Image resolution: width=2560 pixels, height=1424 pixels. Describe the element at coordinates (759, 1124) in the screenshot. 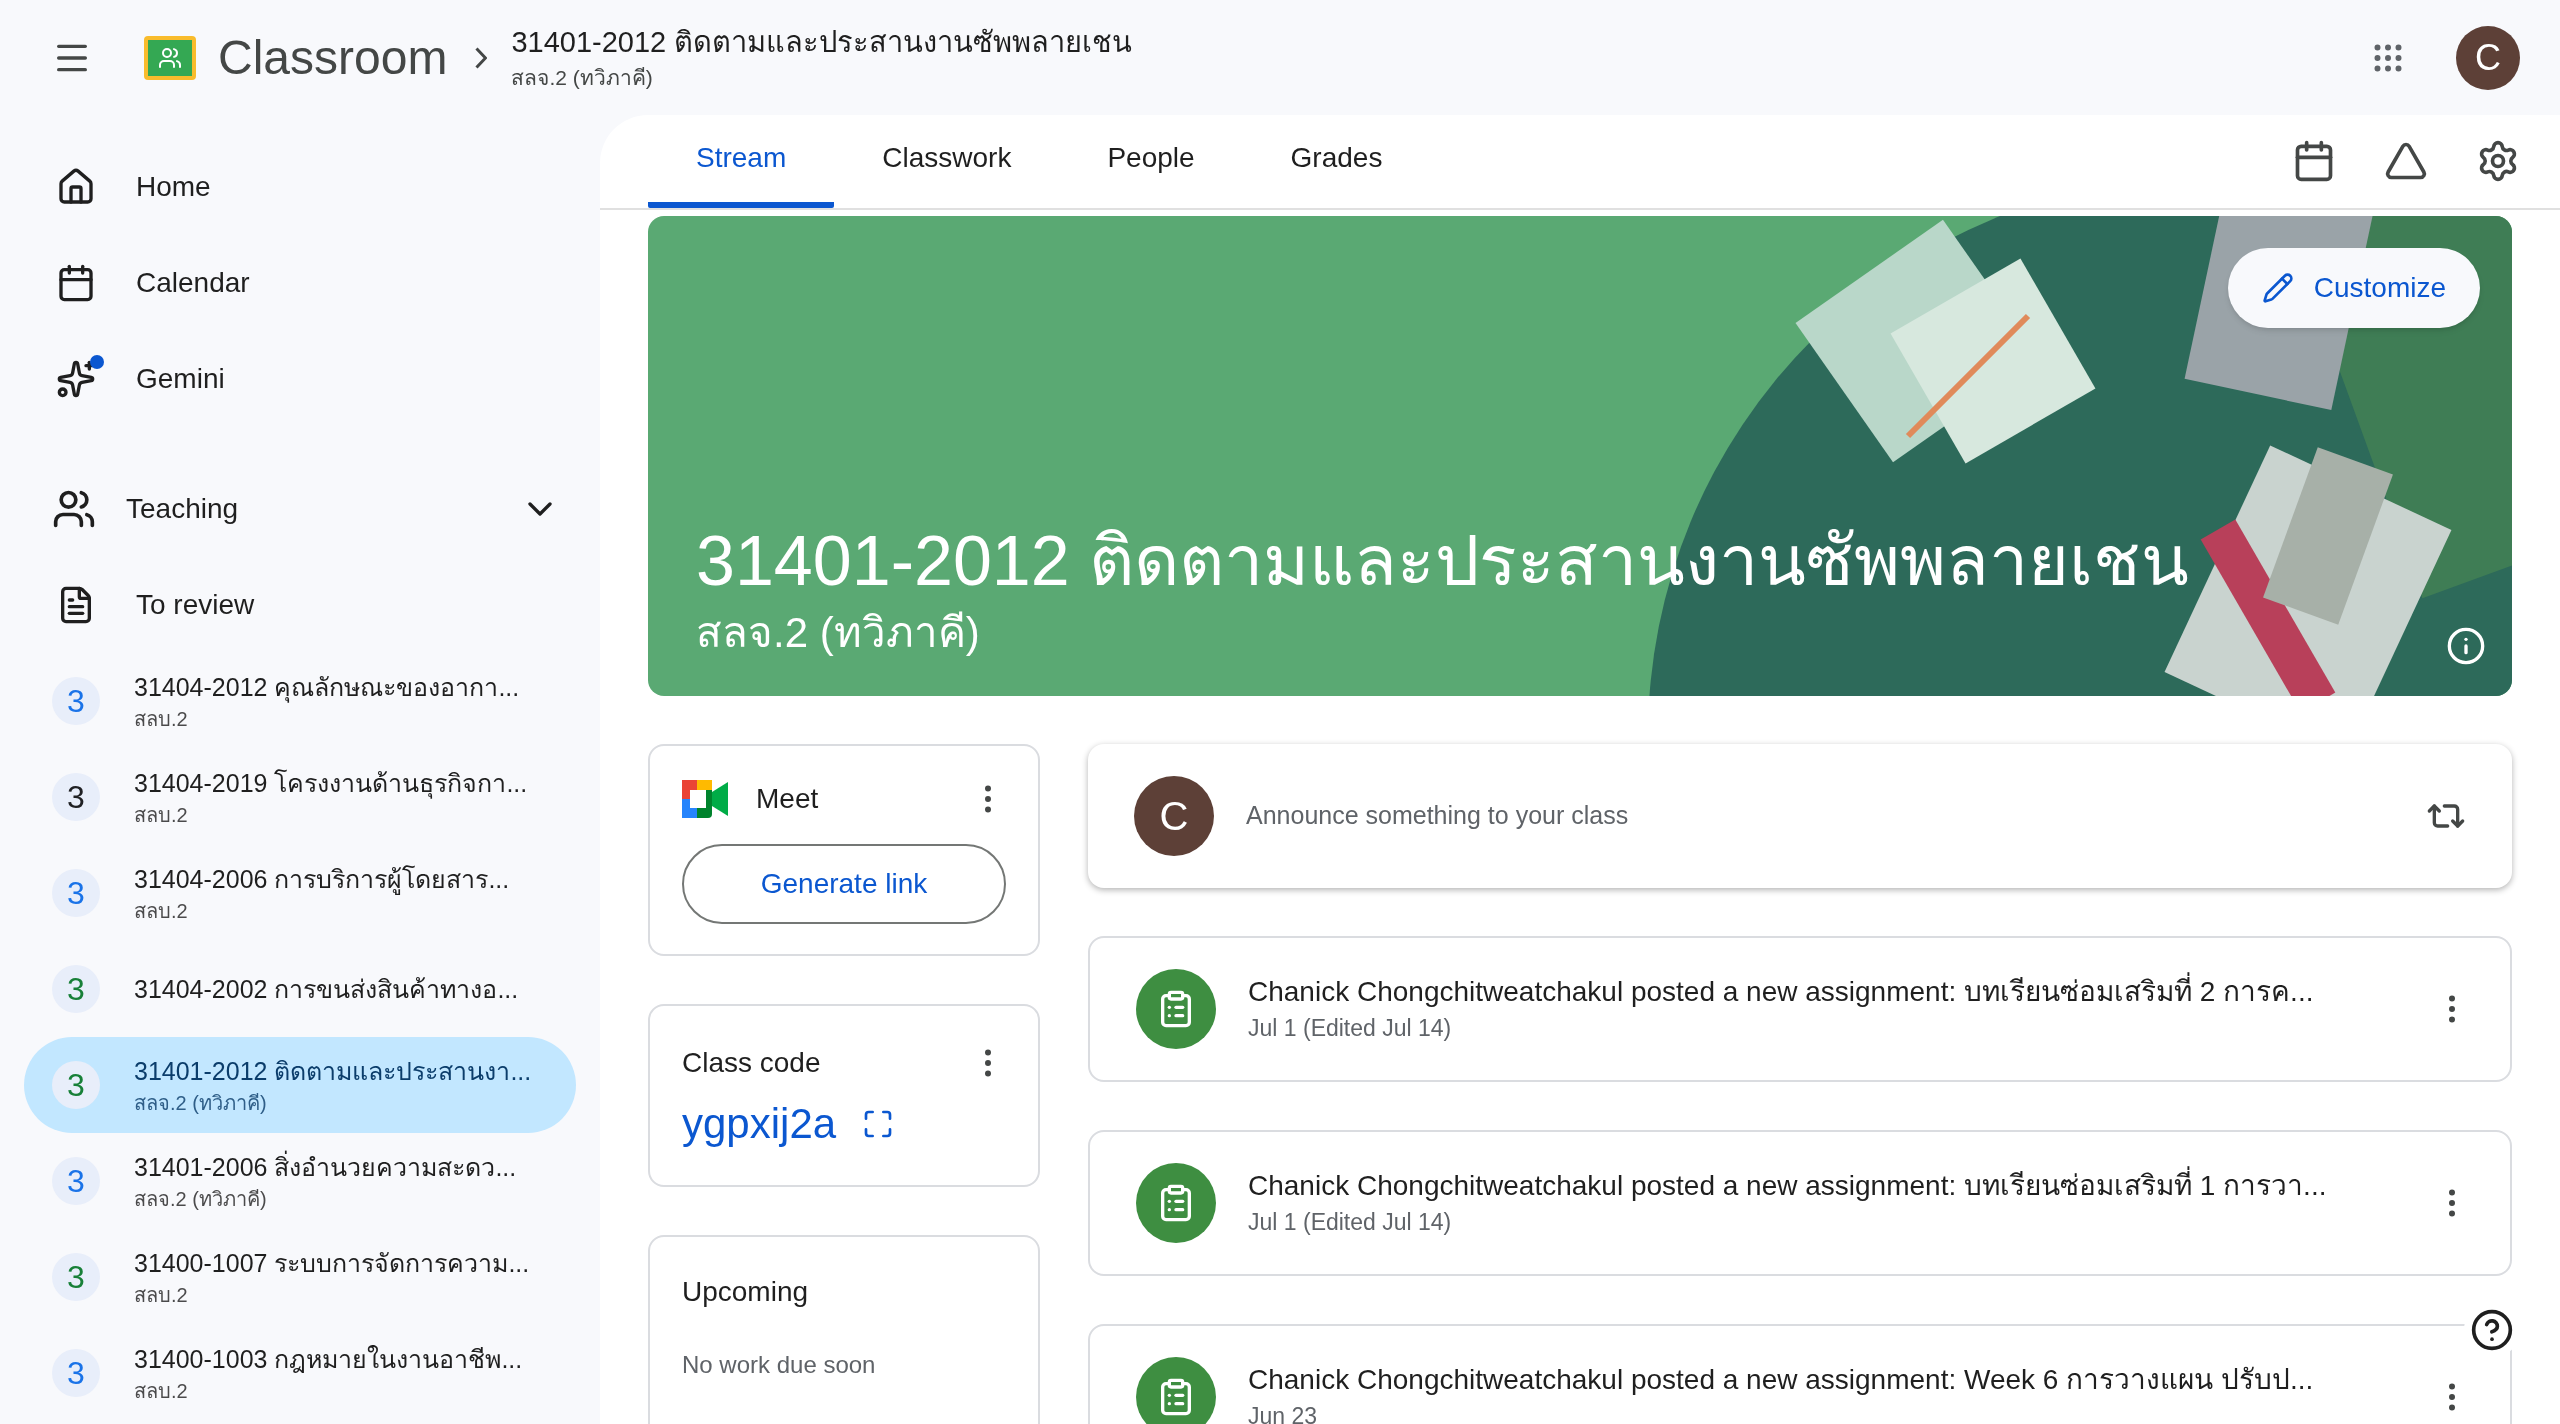

I see `class-code: ygpxij2a` at that location.